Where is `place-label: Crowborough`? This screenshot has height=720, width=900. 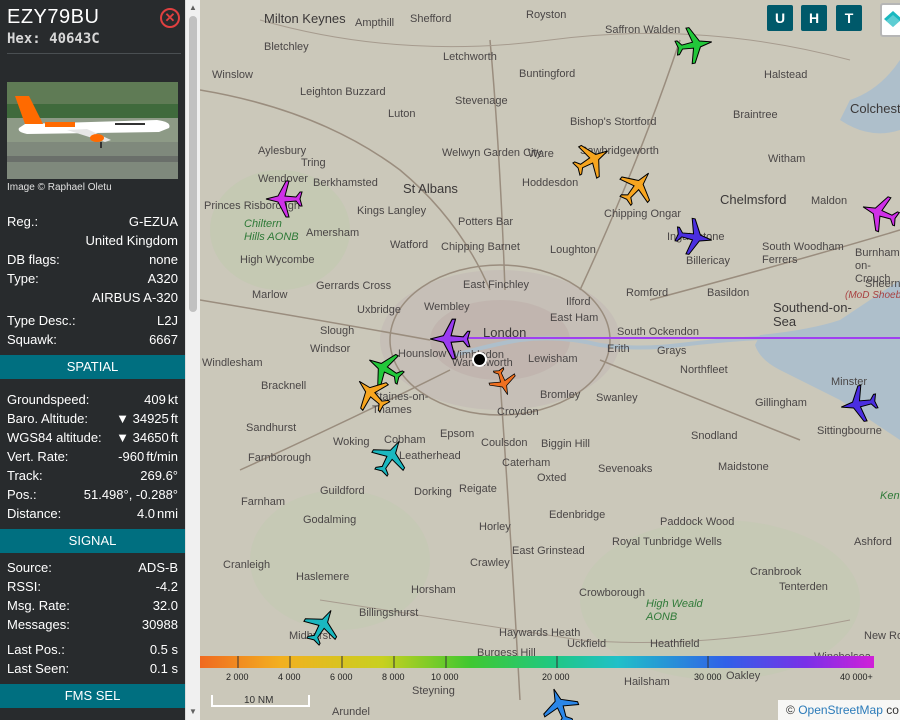
place-label: Crowborough is located at coordinates (612, 593).